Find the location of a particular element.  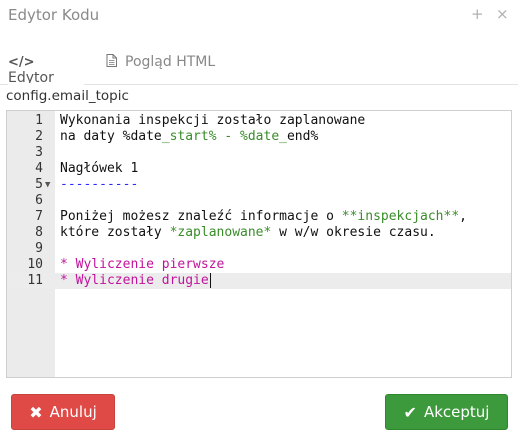

cancel-button: ✖ Anuluj is located at coordinates (63, 412).